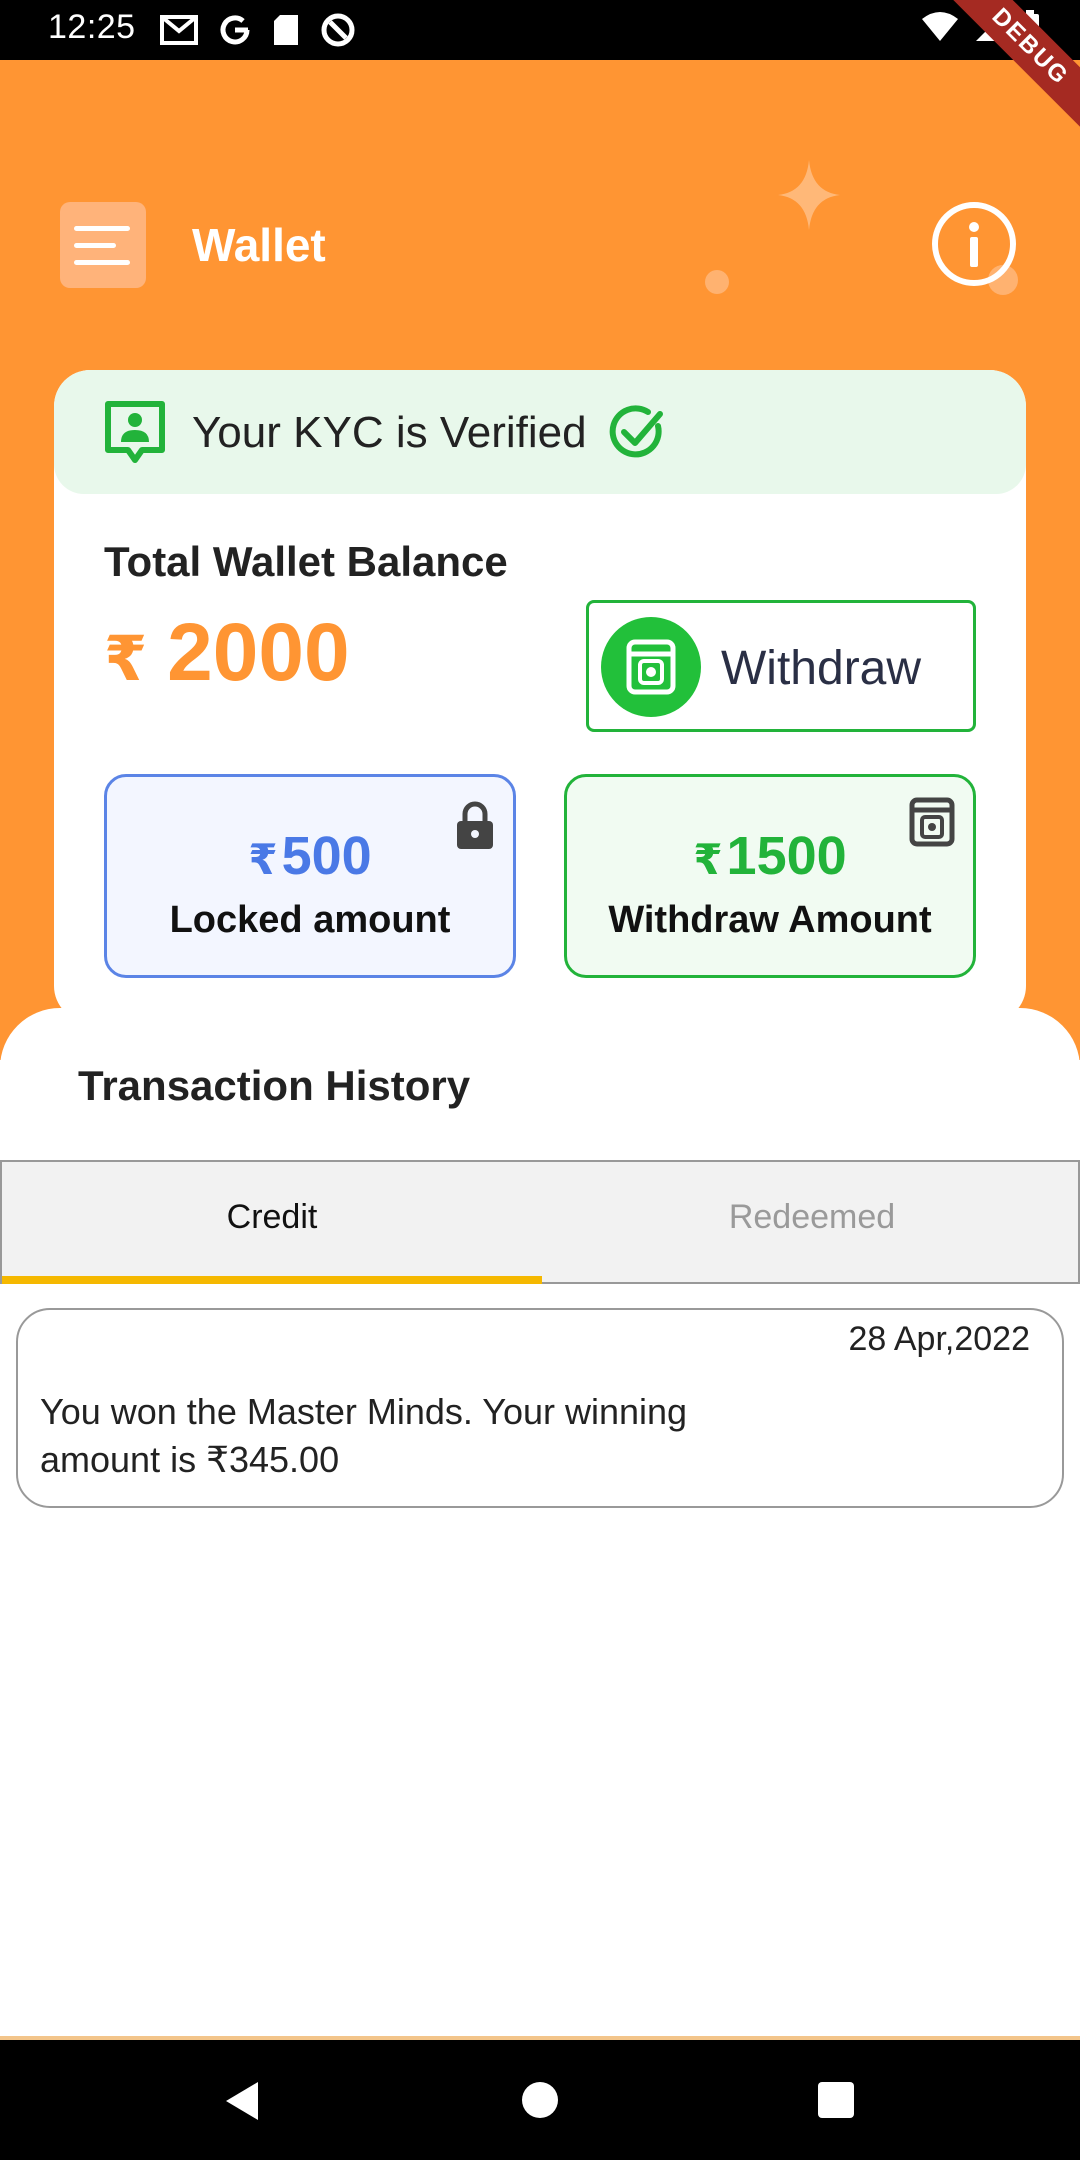 The width and height of the screenshot is (1080, 2160). I want to click on info-button, so click(974, 244).